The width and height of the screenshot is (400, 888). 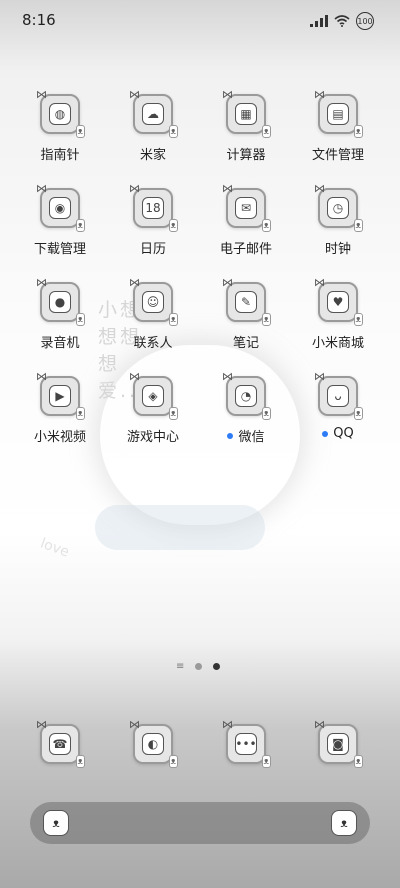 I want to click on camera-icon: ⋈ ◙ ᴥ, so click(x=338, y=743).